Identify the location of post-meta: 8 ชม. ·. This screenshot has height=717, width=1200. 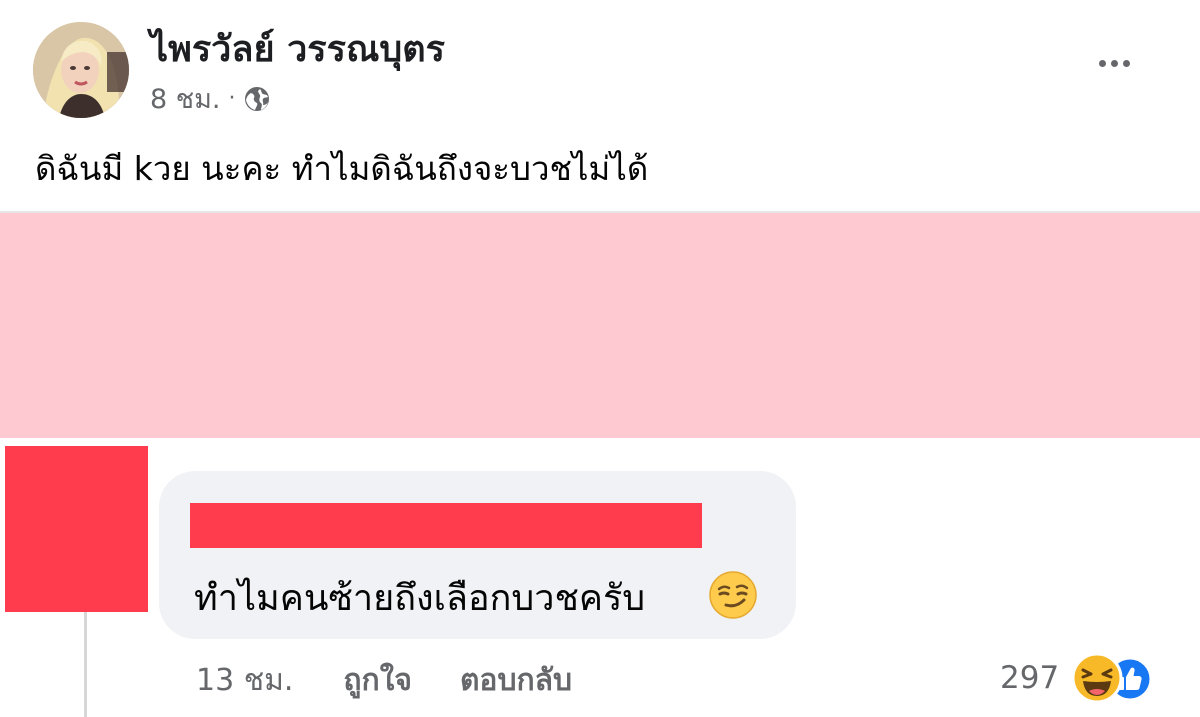
(210, 98).